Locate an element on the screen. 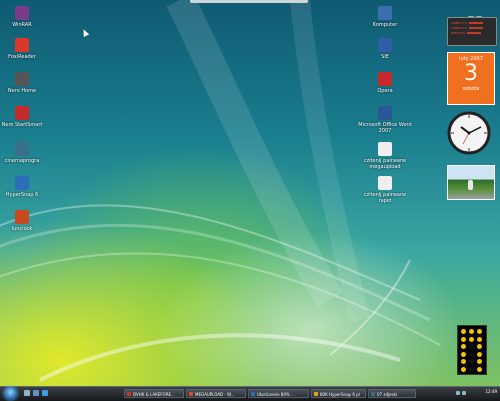 The image size is (500, 401). top-edge-bar is located at coordinates (249, 1).